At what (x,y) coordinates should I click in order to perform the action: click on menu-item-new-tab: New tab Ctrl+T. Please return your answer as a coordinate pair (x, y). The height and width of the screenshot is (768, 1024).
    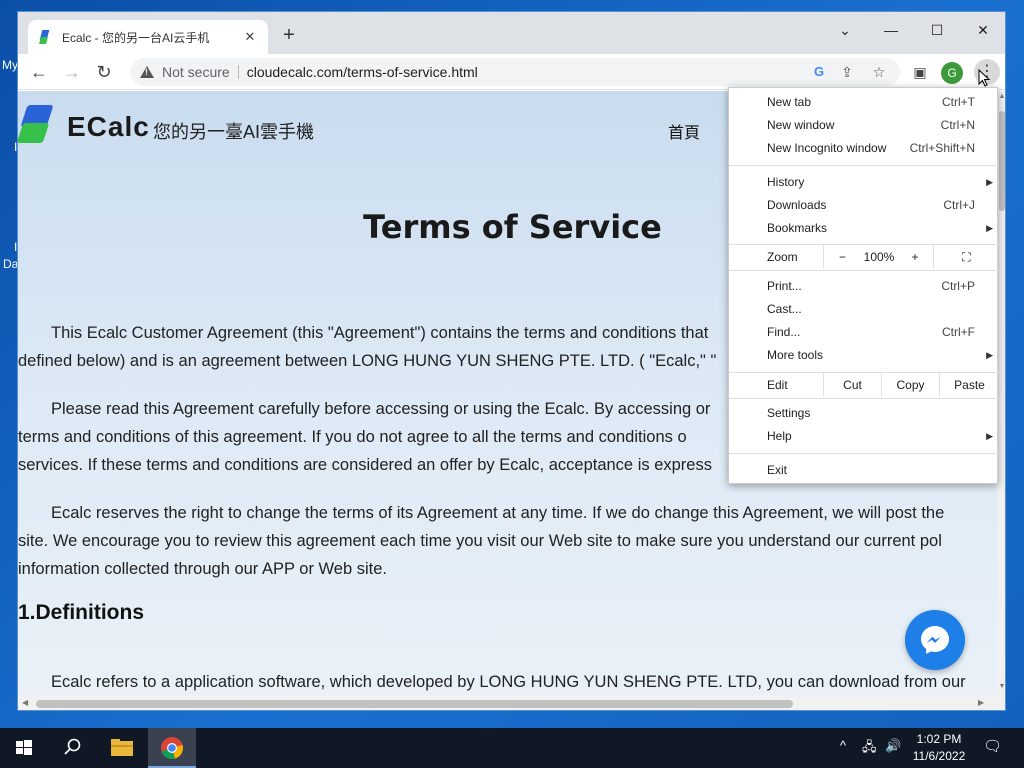
    Looking at the image, I should click on (864, 102).